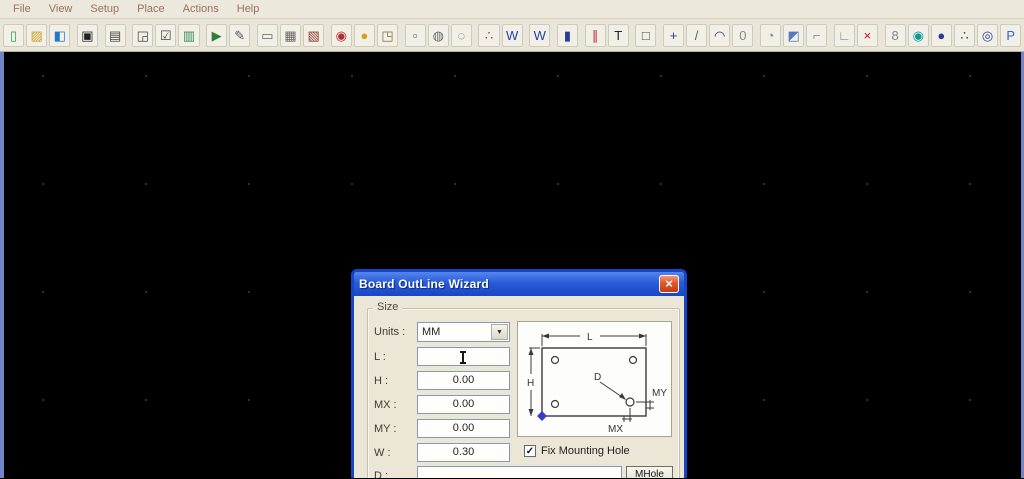 This screenshot has height=479, width=1024. Describe the element at coordinates (390, 332) in the screenshot. I see `units-label: Units :` at that location.